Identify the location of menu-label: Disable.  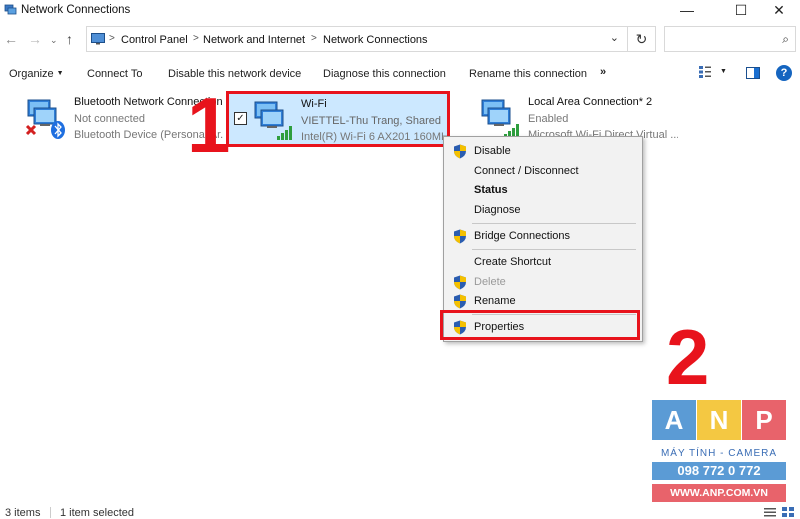
(492, 151).